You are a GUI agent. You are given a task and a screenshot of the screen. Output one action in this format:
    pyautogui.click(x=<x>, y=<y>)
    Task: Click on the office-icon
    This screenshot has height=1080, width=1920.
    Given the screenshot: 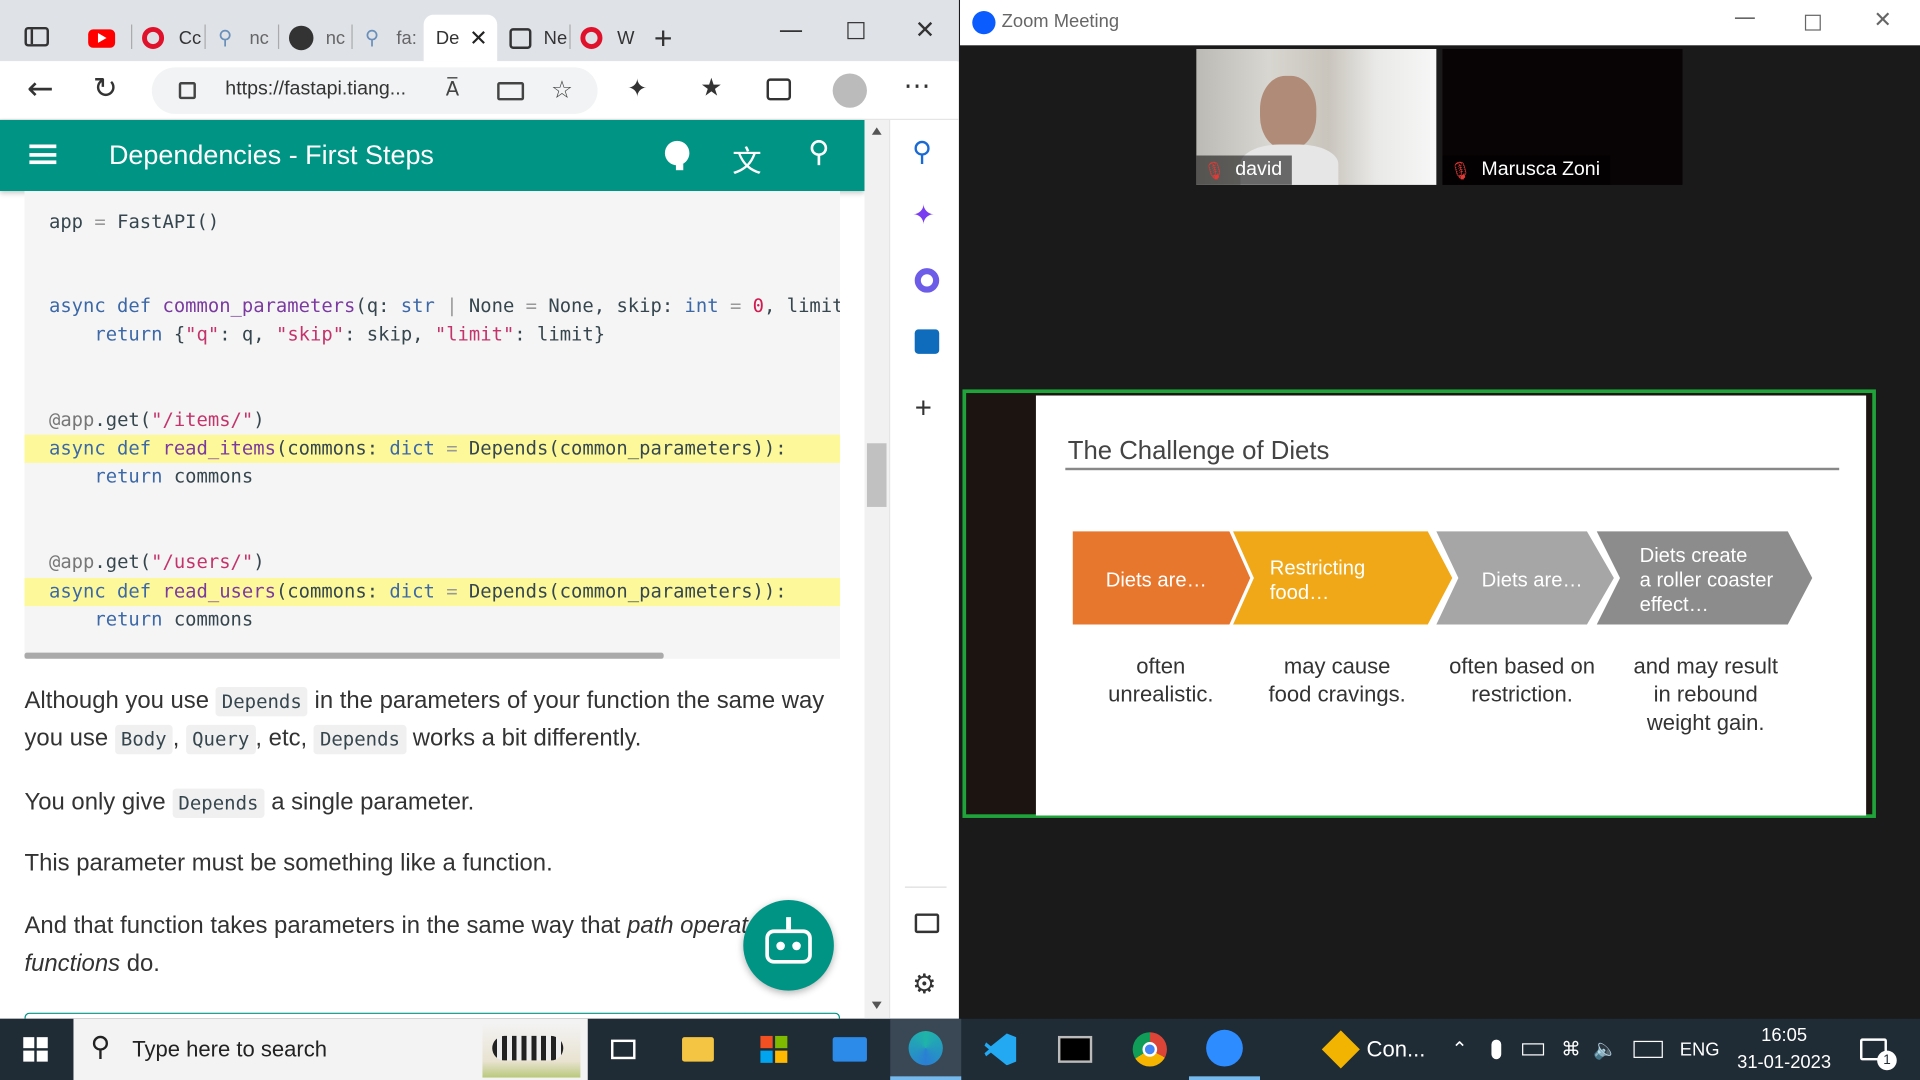 What is the action you would take?
    pyautogui.click(x=927, y=280)
    